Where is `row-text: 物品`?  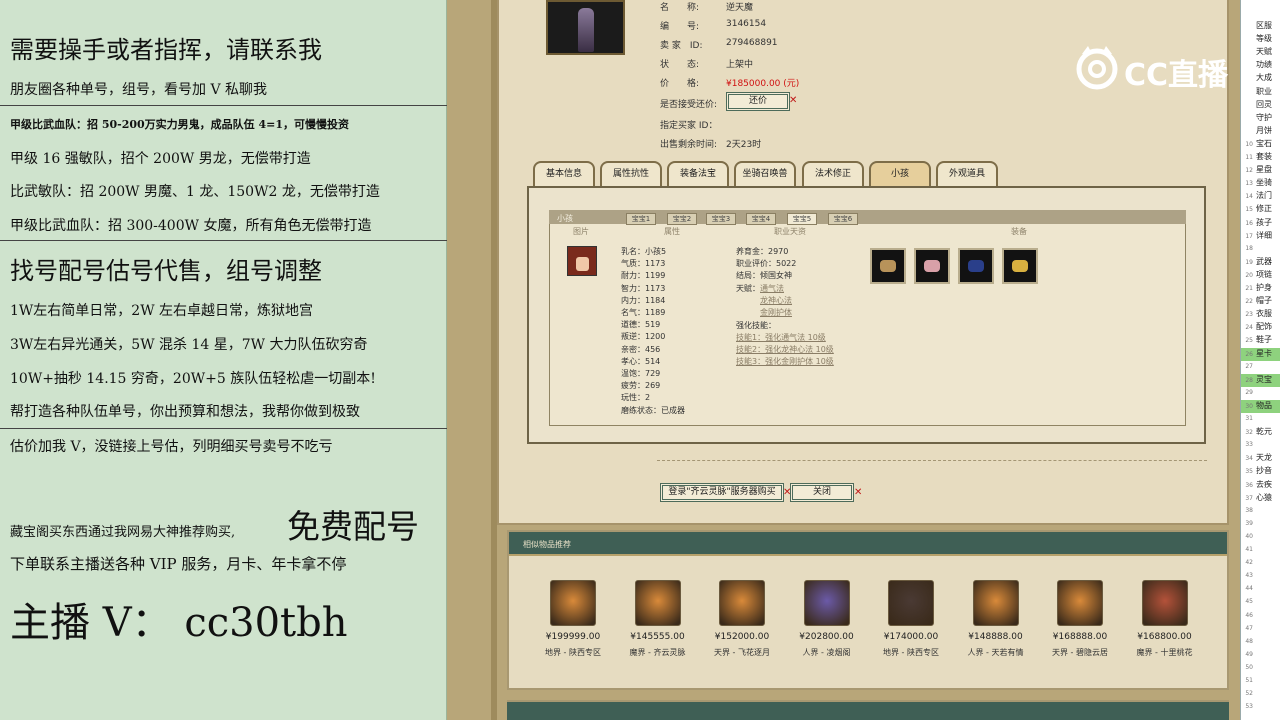 row-text: 物品 is located at coordinates (1264, 405).